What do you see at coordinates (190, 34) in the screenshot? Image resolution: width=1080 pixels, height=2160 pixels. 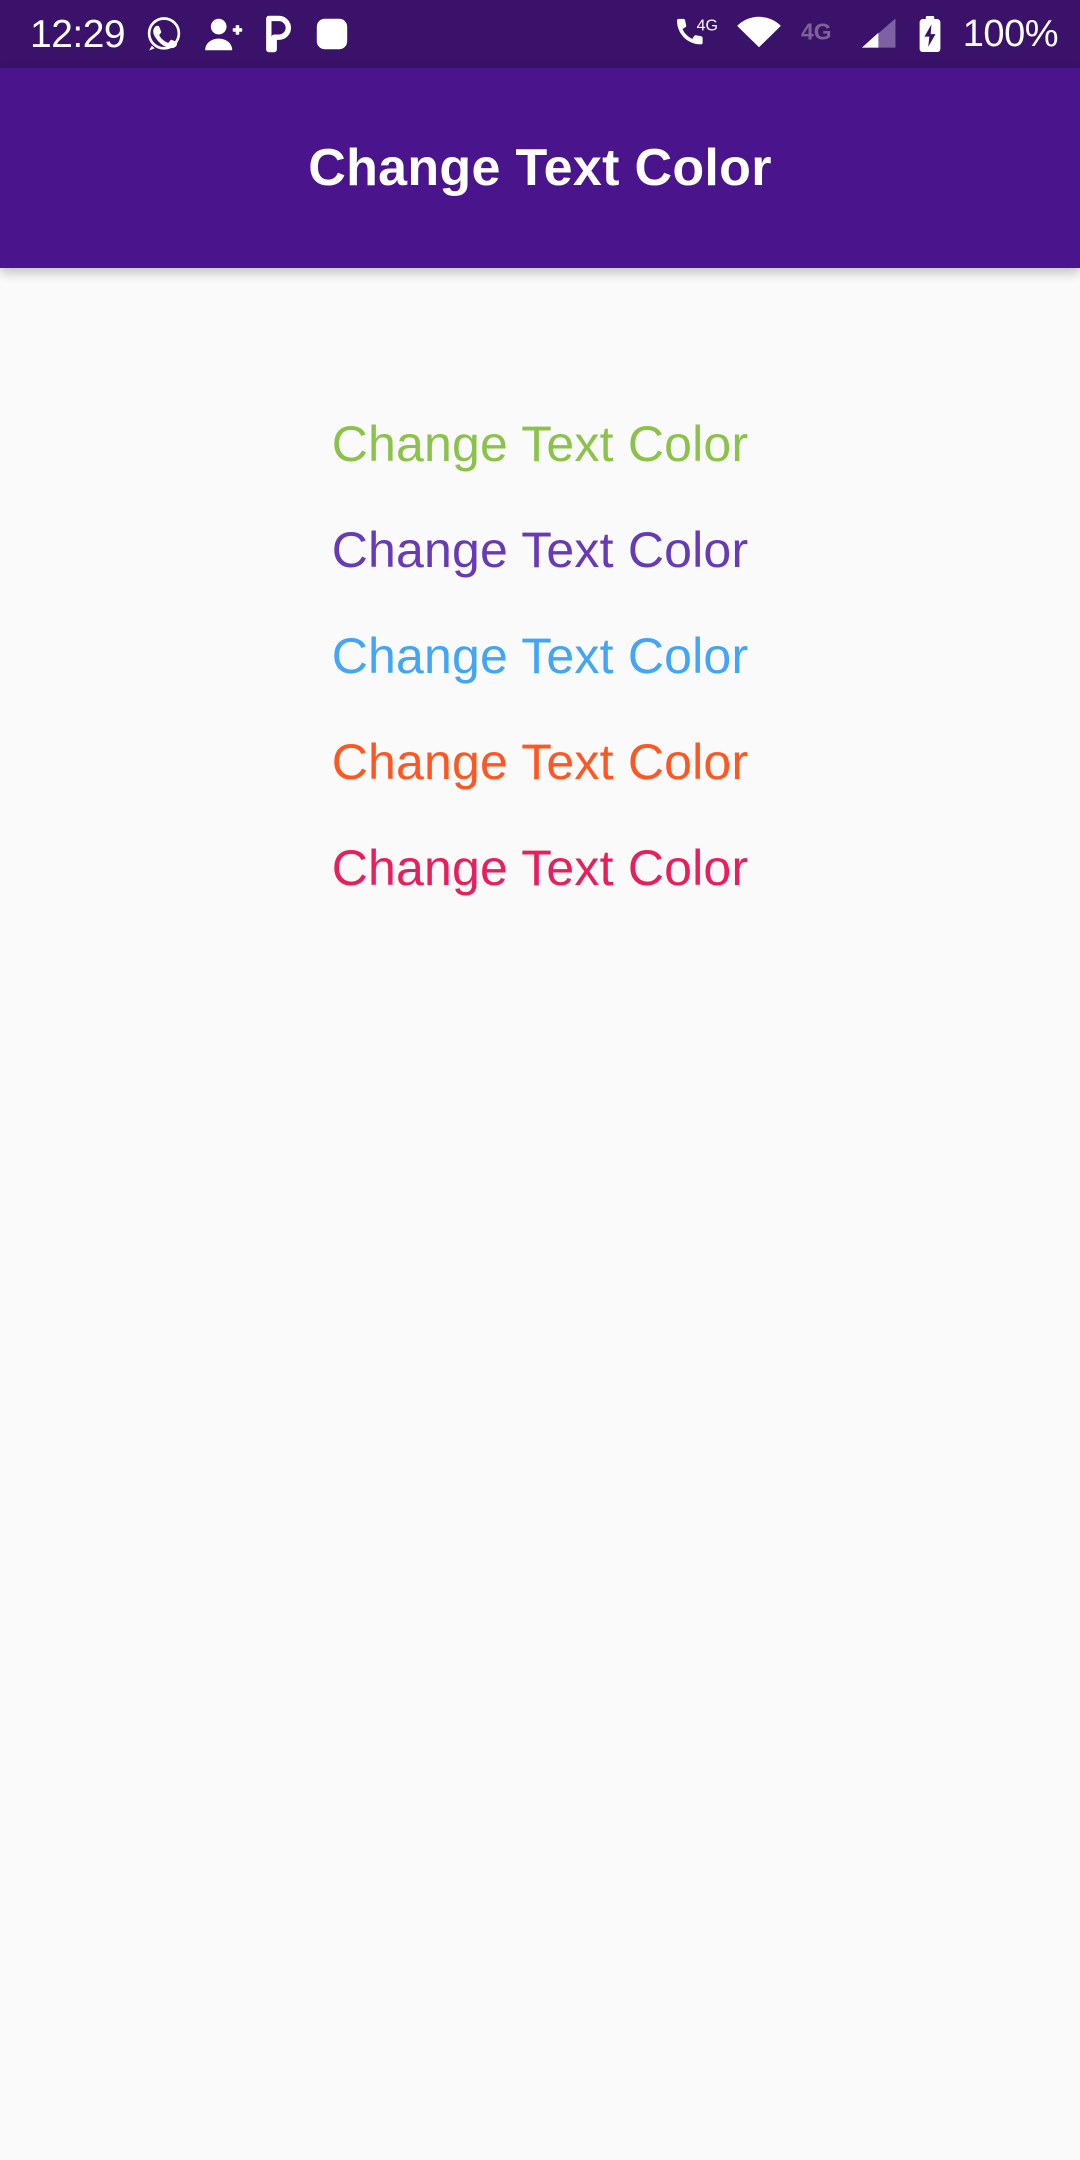 I see `status-bar-left-group: 12:29` at bounding box center [190, 34].